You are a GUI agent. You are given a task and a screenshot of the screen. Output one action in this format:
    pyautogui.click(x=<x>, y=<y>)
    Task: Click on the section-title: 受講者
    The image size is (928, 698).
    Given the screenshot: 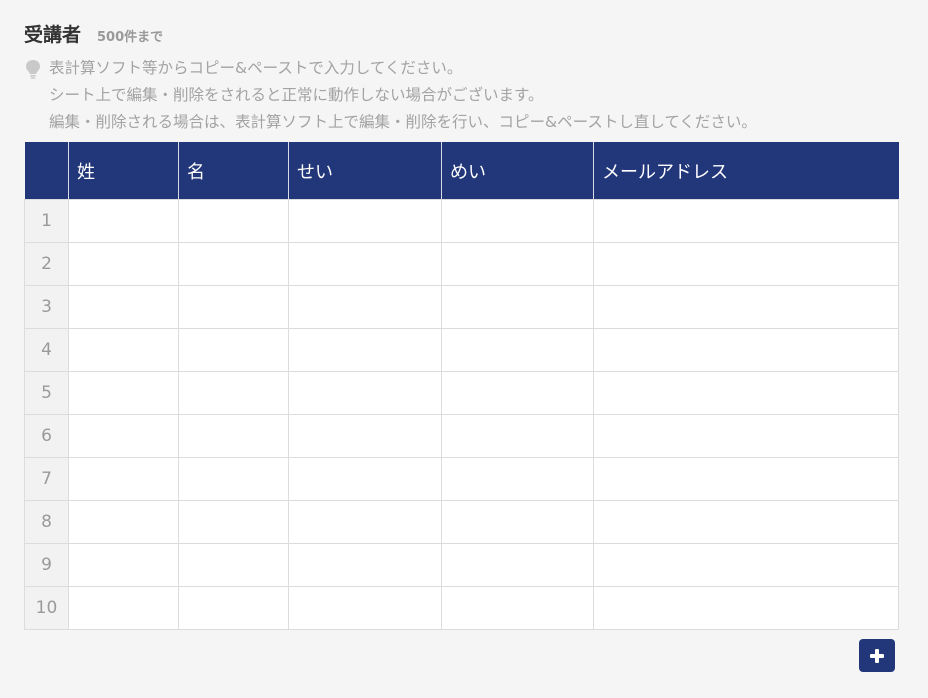 What is the action you would take?
    pyautogui.click(x=53, y=35)
    